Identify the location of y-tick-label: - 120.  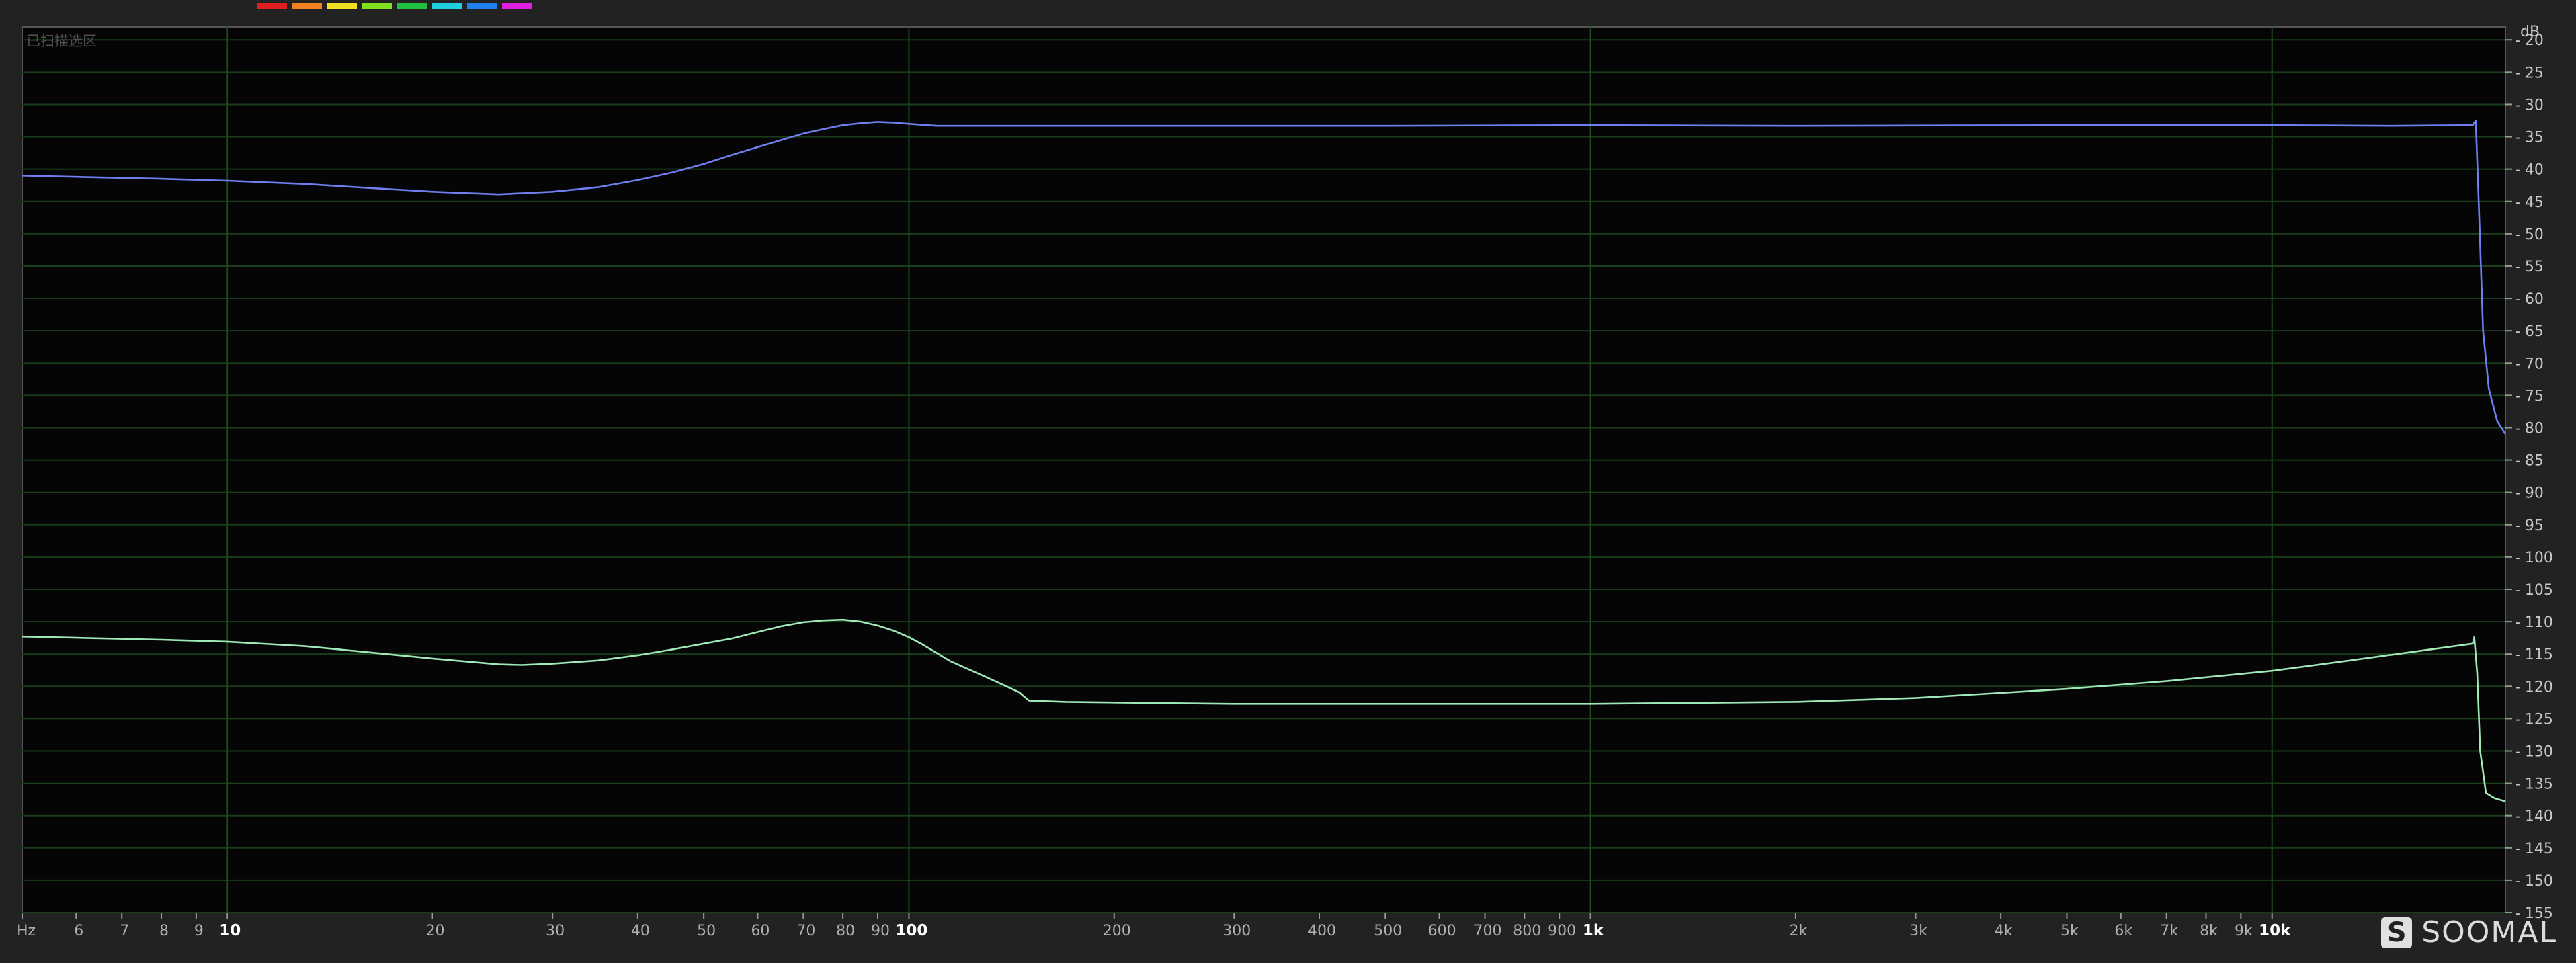
(2534, 687).